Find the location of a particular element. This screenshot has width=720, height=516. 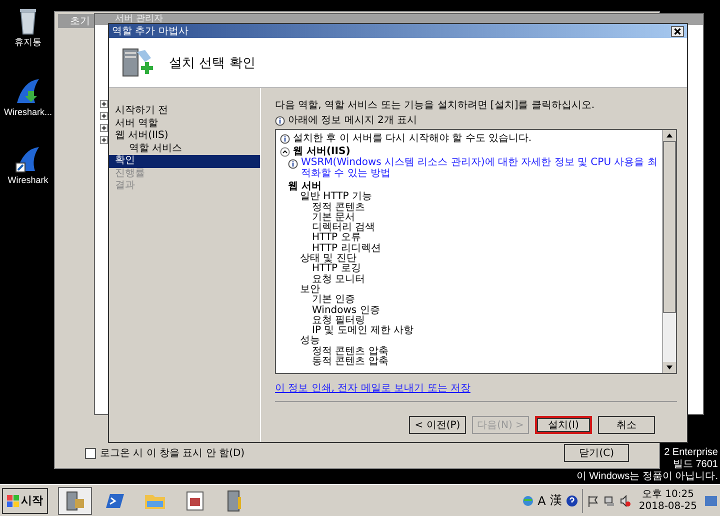

windows-flag-icon is located at coordinates (13, 500).